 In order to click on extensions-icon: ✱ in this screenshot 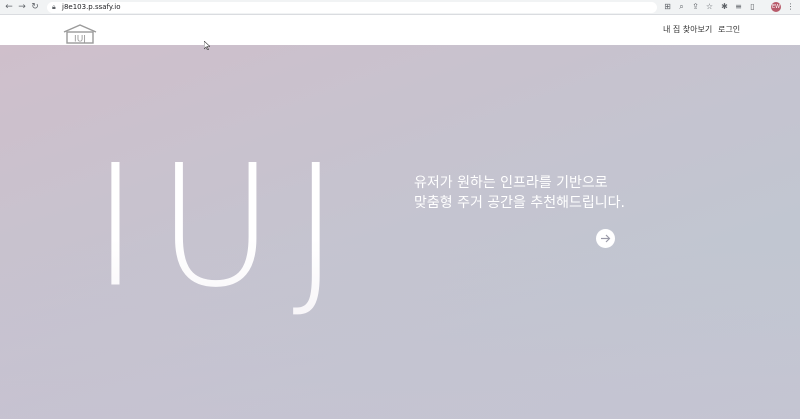, I will do `click(724, 6)`.